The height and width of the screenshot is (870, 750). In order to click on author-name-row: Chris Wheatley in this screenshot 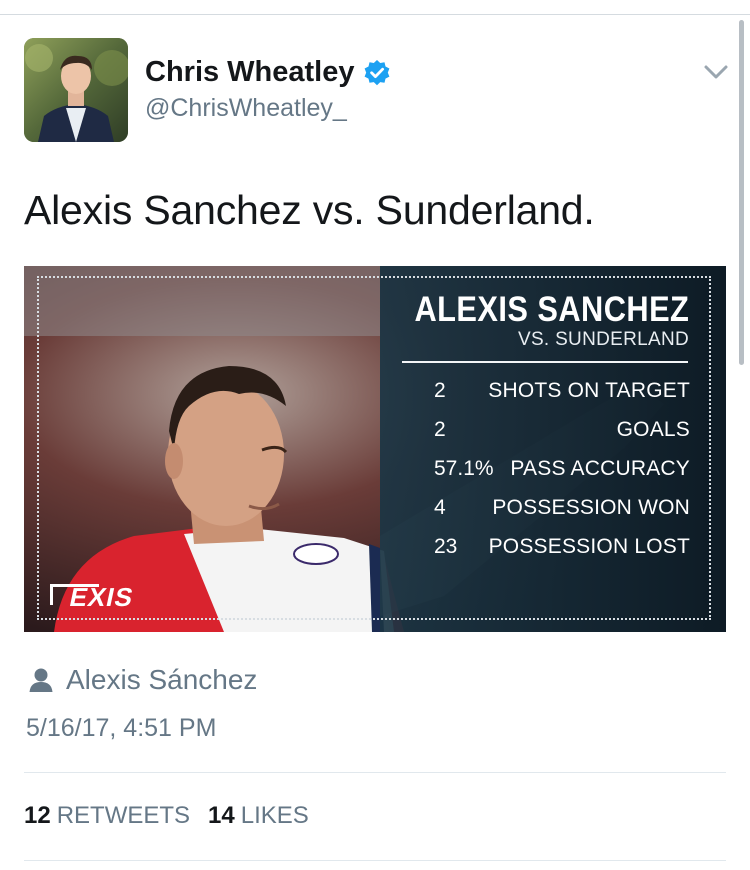, I will do `click(268, 72)`.